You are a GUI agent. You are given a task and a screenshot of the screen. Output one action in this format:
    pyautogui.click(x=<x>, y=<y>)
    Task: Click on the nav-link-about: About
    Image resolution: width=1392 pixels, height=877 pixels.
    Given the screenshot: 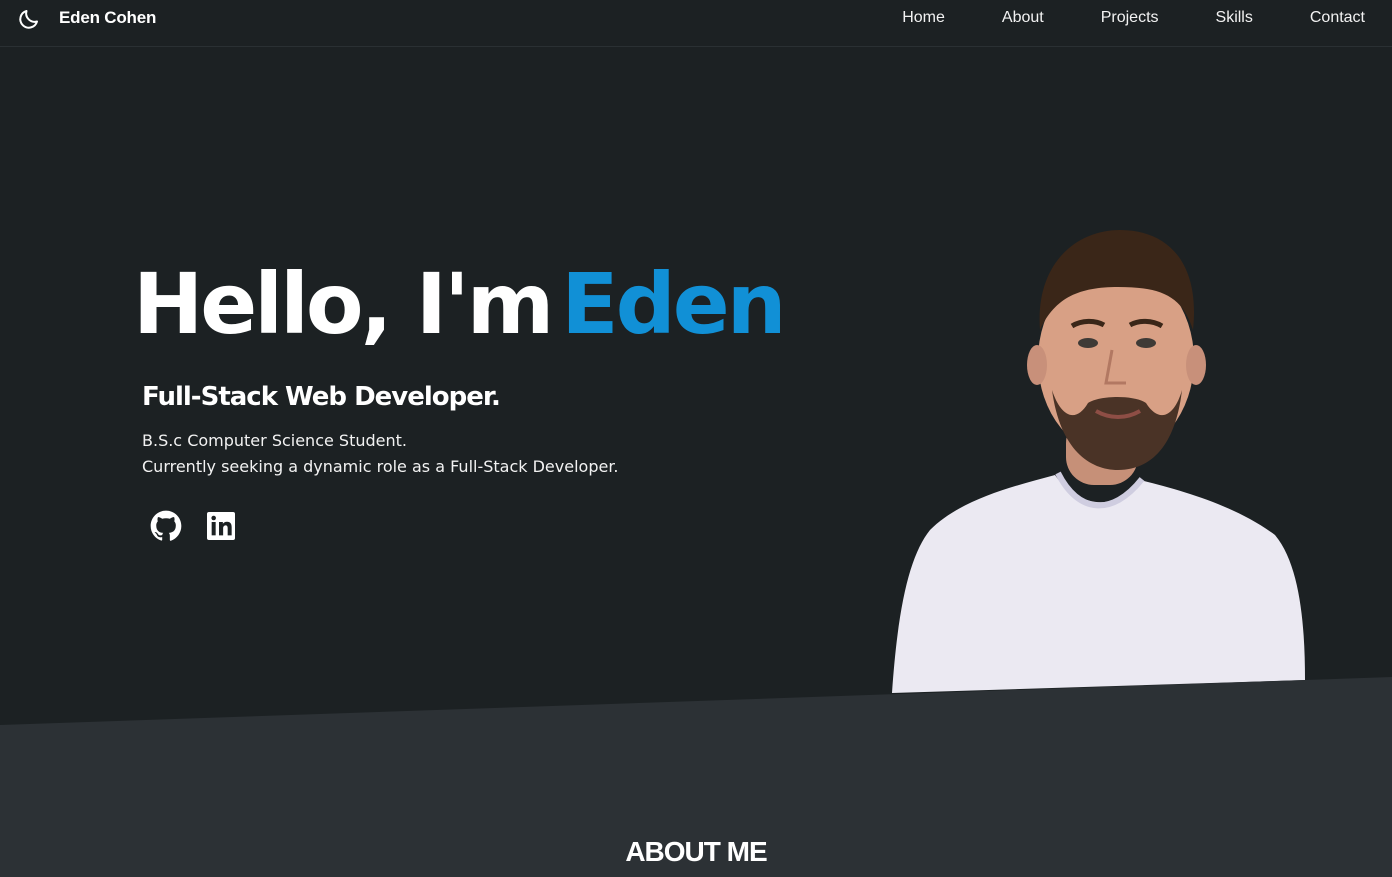 What is the action you would take?
    pyautogui.click(x=1023, y=18)
    